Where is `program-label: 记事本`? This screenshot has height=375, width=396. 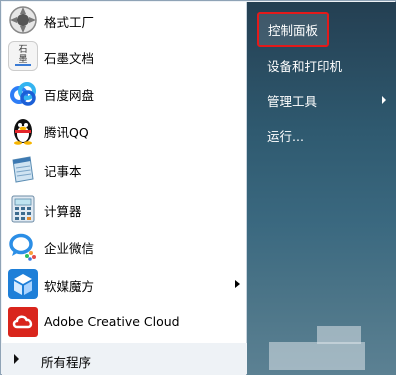
program-label: 记事本 is located at coordinates (63, 171).